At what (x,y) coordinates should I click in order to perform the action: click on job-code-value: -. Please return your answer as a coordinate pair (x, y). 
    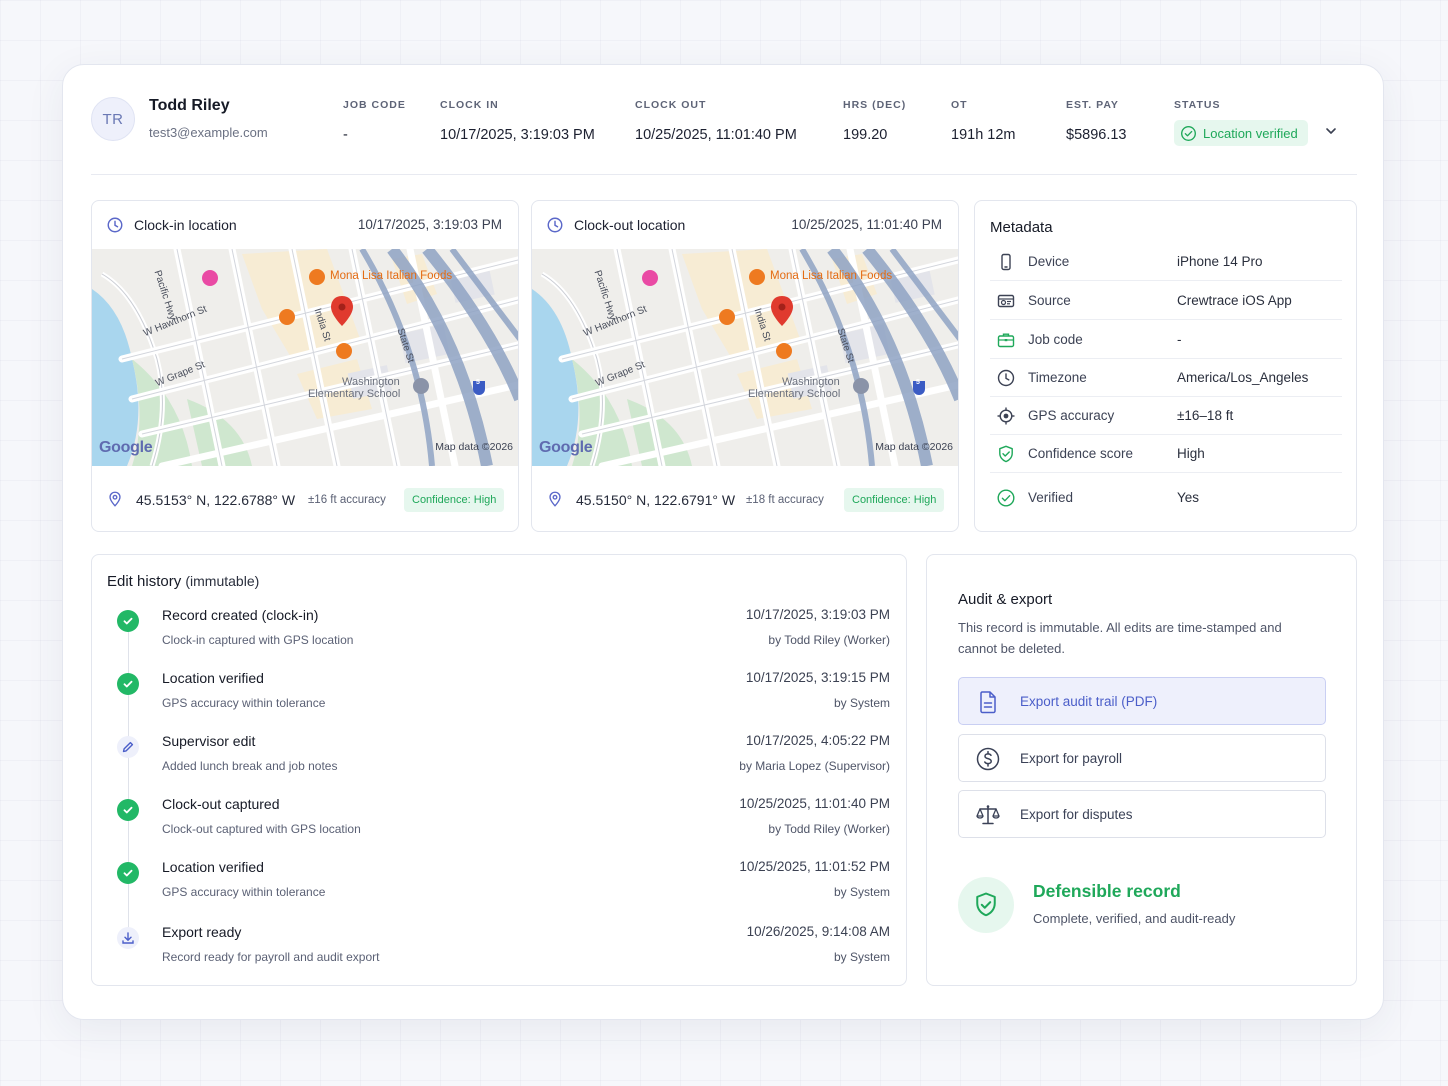
    Looking at the image, I should click on (345, 135).